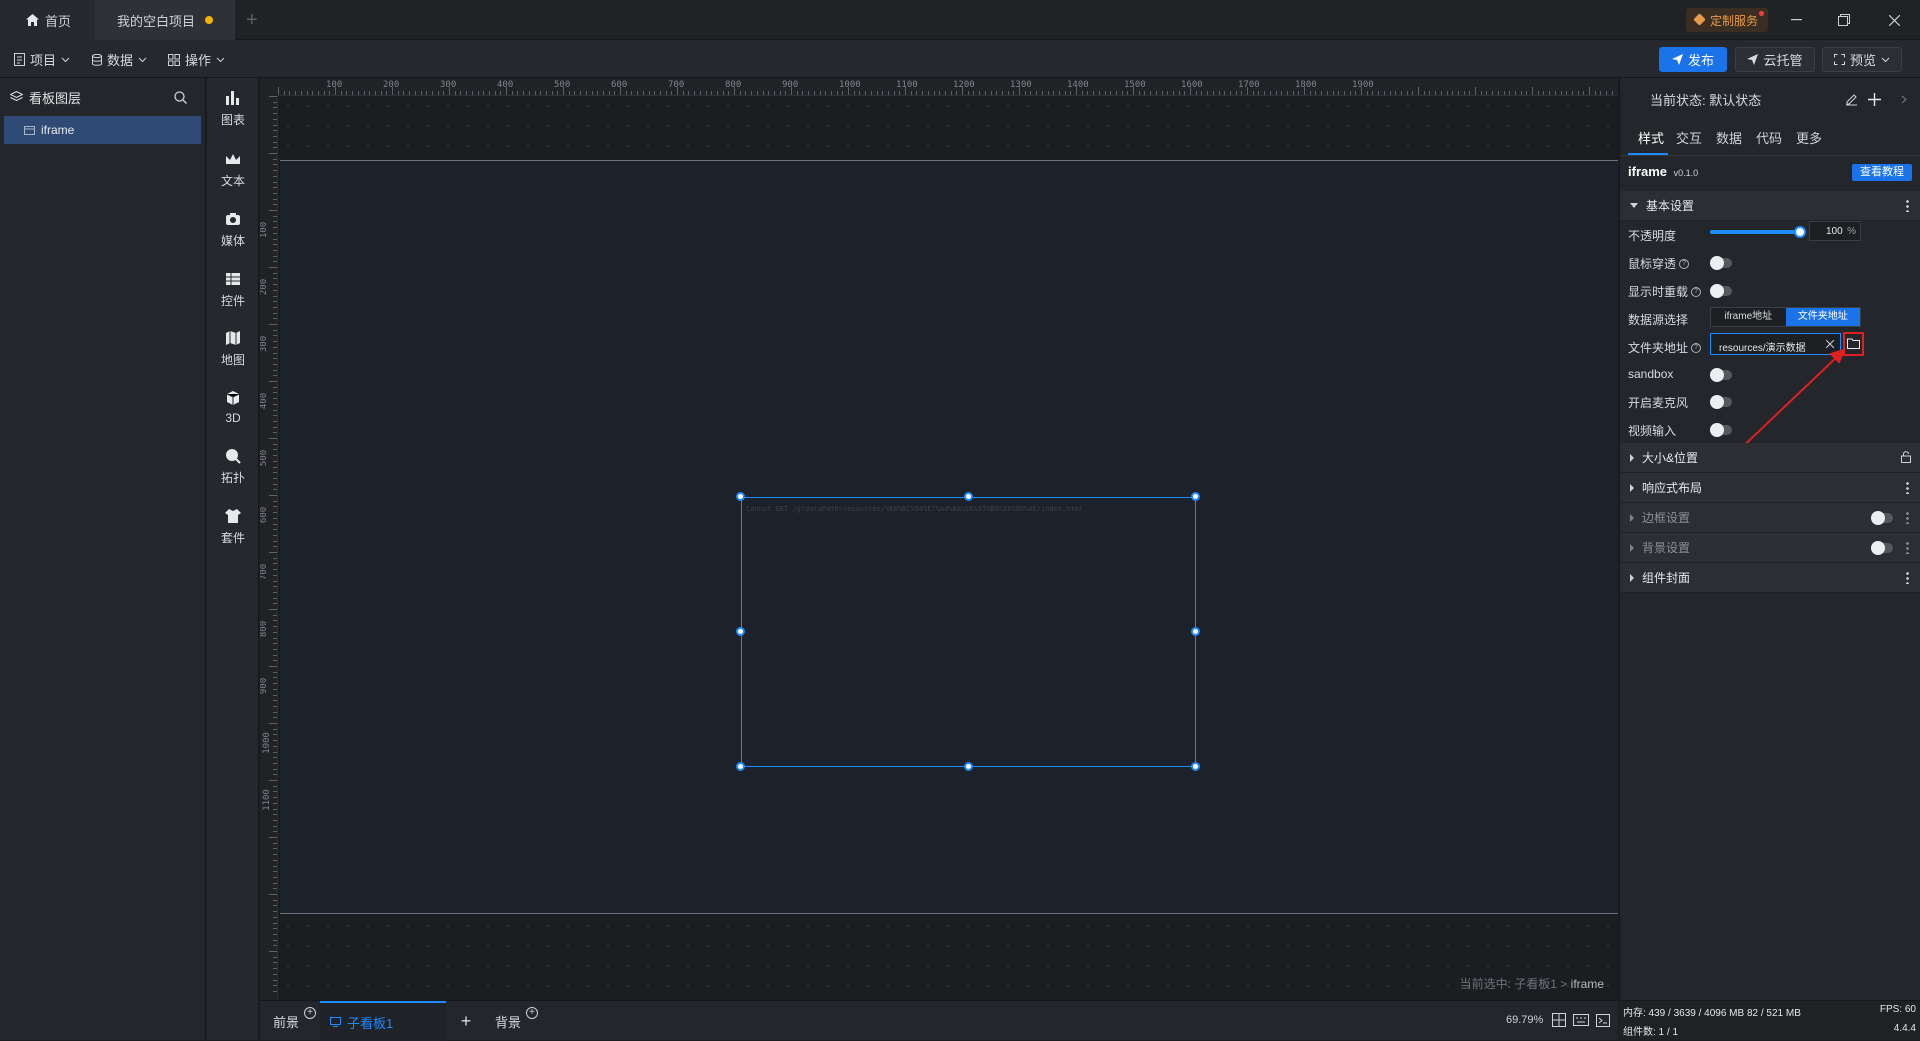  Describe the element at coordinates (740, 496) in the screenshot. I see `resize-handle-nw` at that location.